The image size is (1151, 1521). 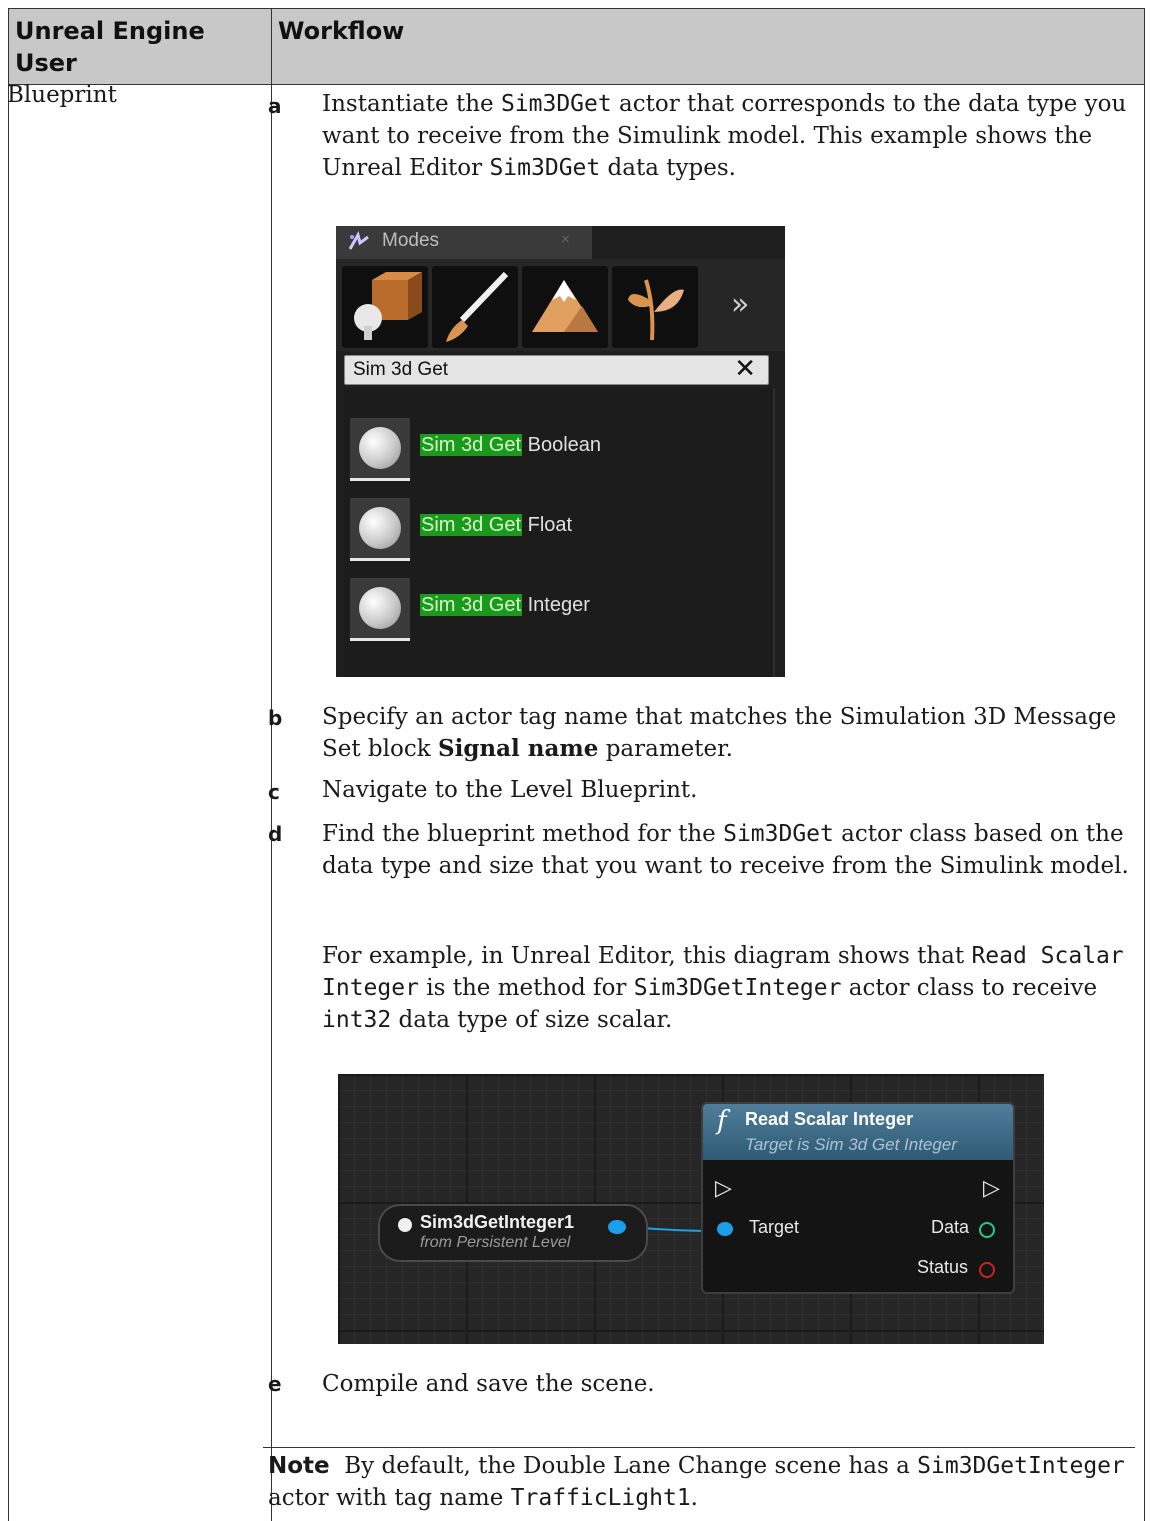 What do you see at coordinates (565, 239) in the screenshot?
I see `close-icon: ×` at bounding box center [565, 239].